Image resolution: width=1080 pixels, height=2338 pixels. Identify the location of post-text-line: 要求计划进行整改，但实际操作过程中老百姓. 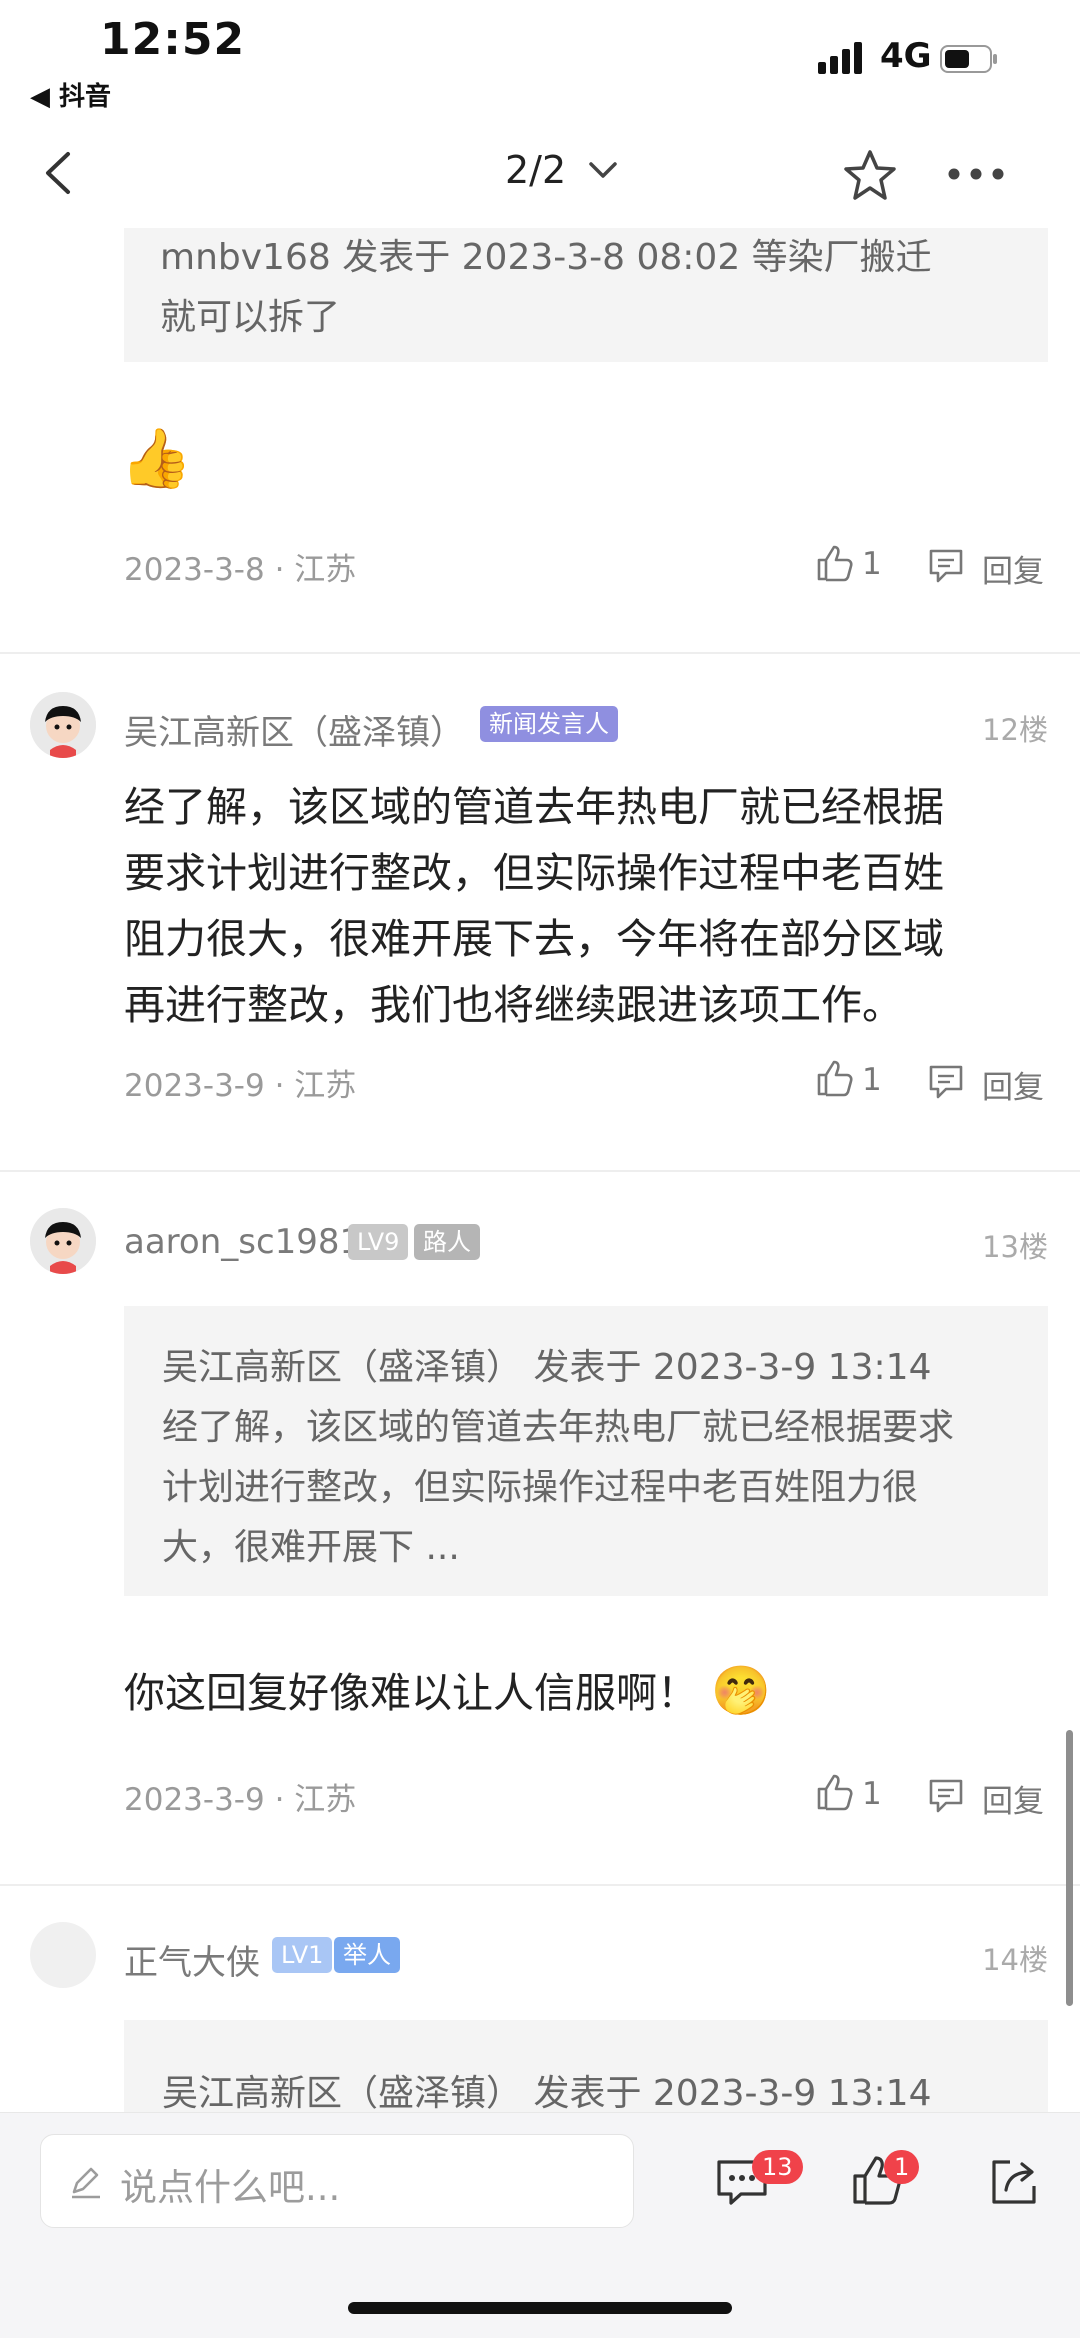
(534, 873).